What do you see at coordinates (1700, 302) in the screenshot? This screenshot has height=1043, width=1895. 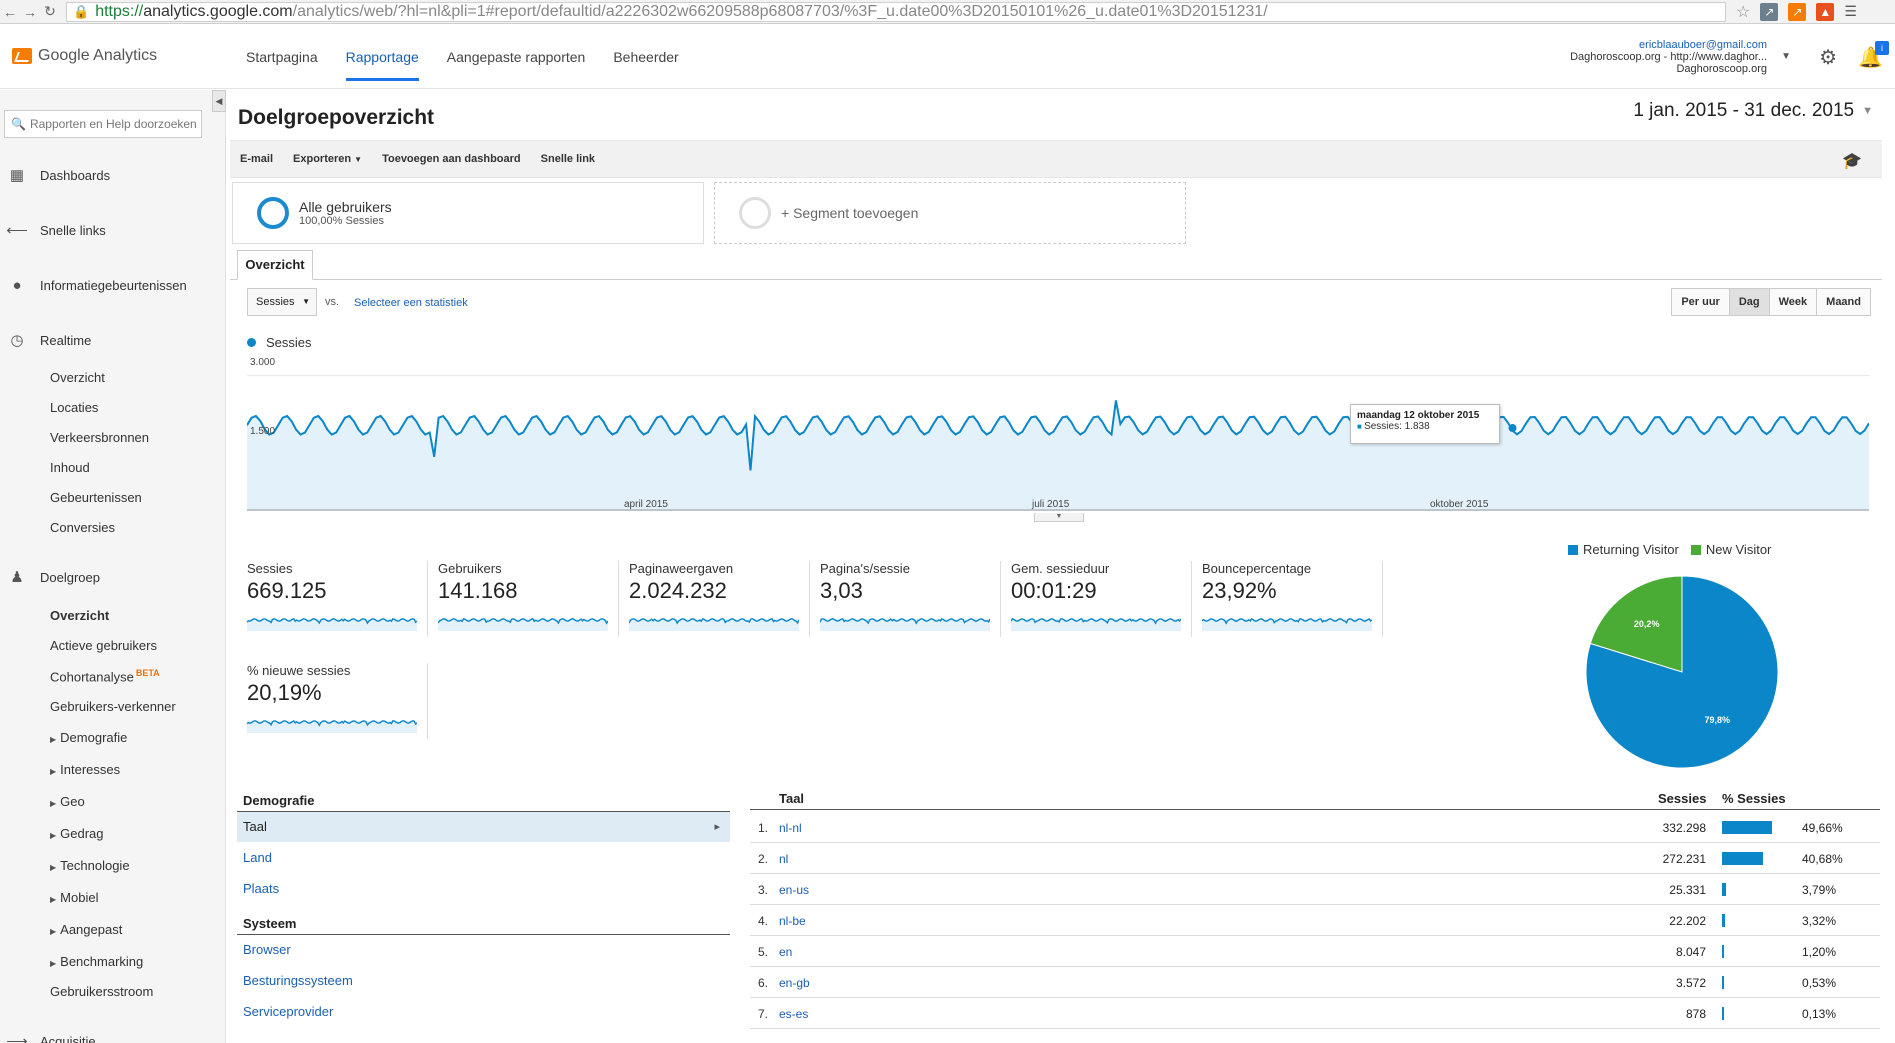 I see `period-hour-button: Per uur` at bounding box center [1700, 302].